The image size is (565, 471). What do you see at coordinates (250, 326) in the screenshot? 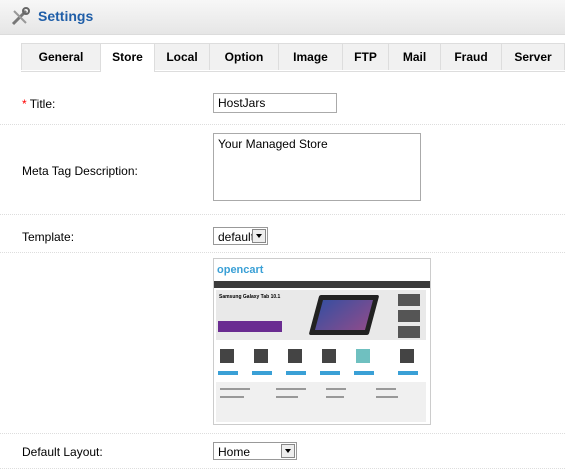
I see `preview-promo` at bounding box center [250, 326].